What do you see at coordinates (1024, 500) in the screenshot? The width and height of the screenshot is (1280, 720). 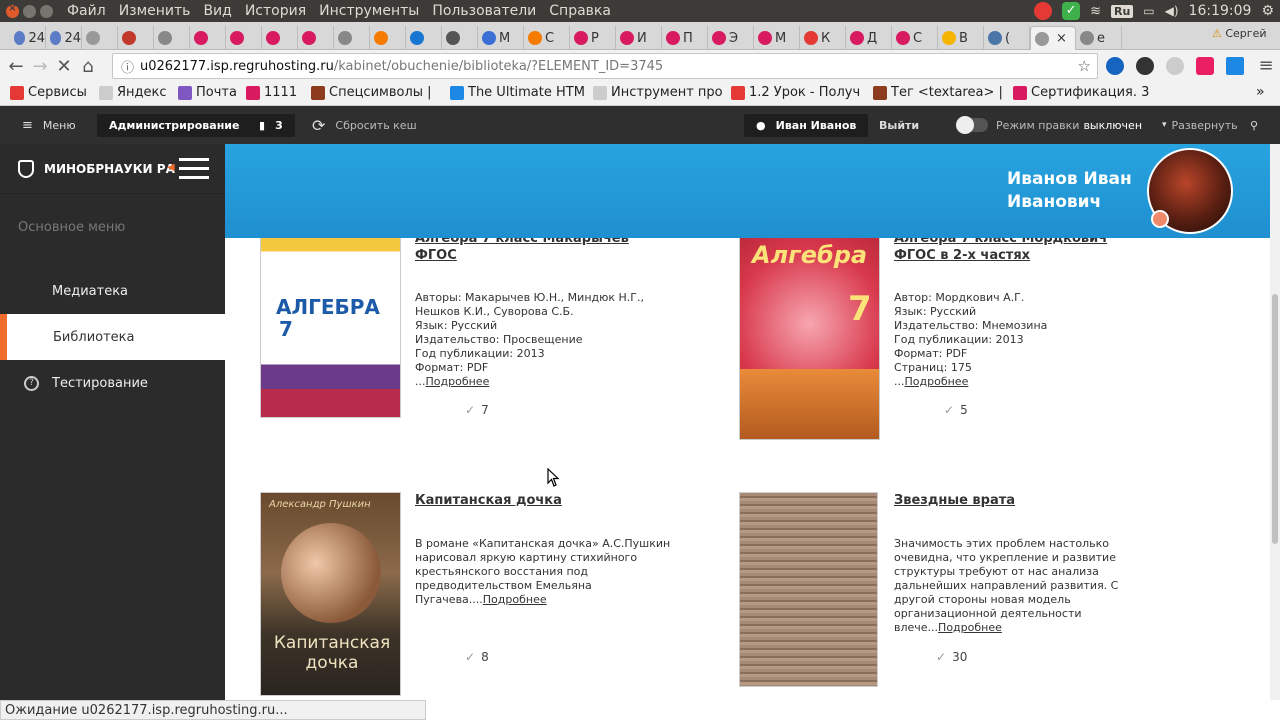 I see `book-title: Звездные врата` at bounding box center [1024, 500].